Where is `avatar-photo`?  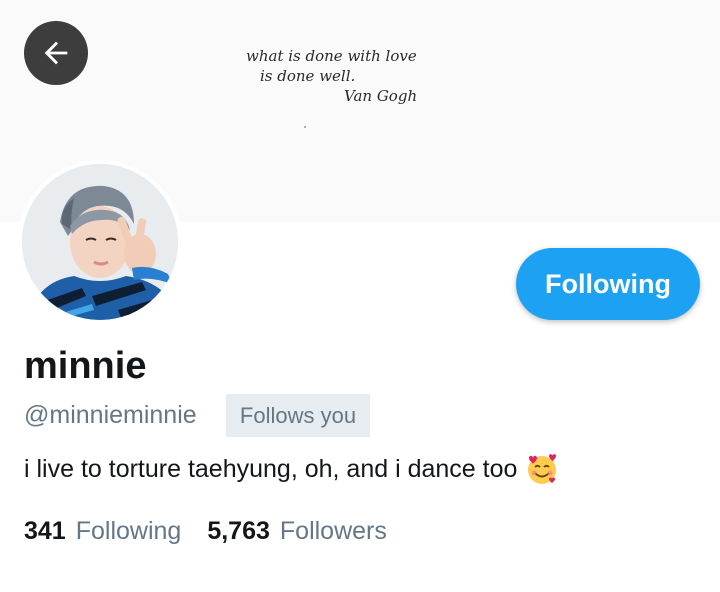 avatar-photo is located at coordinates (100, 242).